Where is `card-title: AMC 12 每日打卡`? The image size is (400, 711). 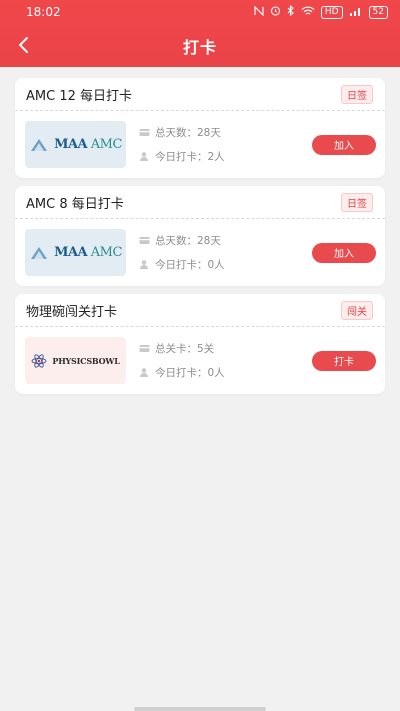
card-title: AMC 12 每日打卡 is located at coordinates (79, 96).